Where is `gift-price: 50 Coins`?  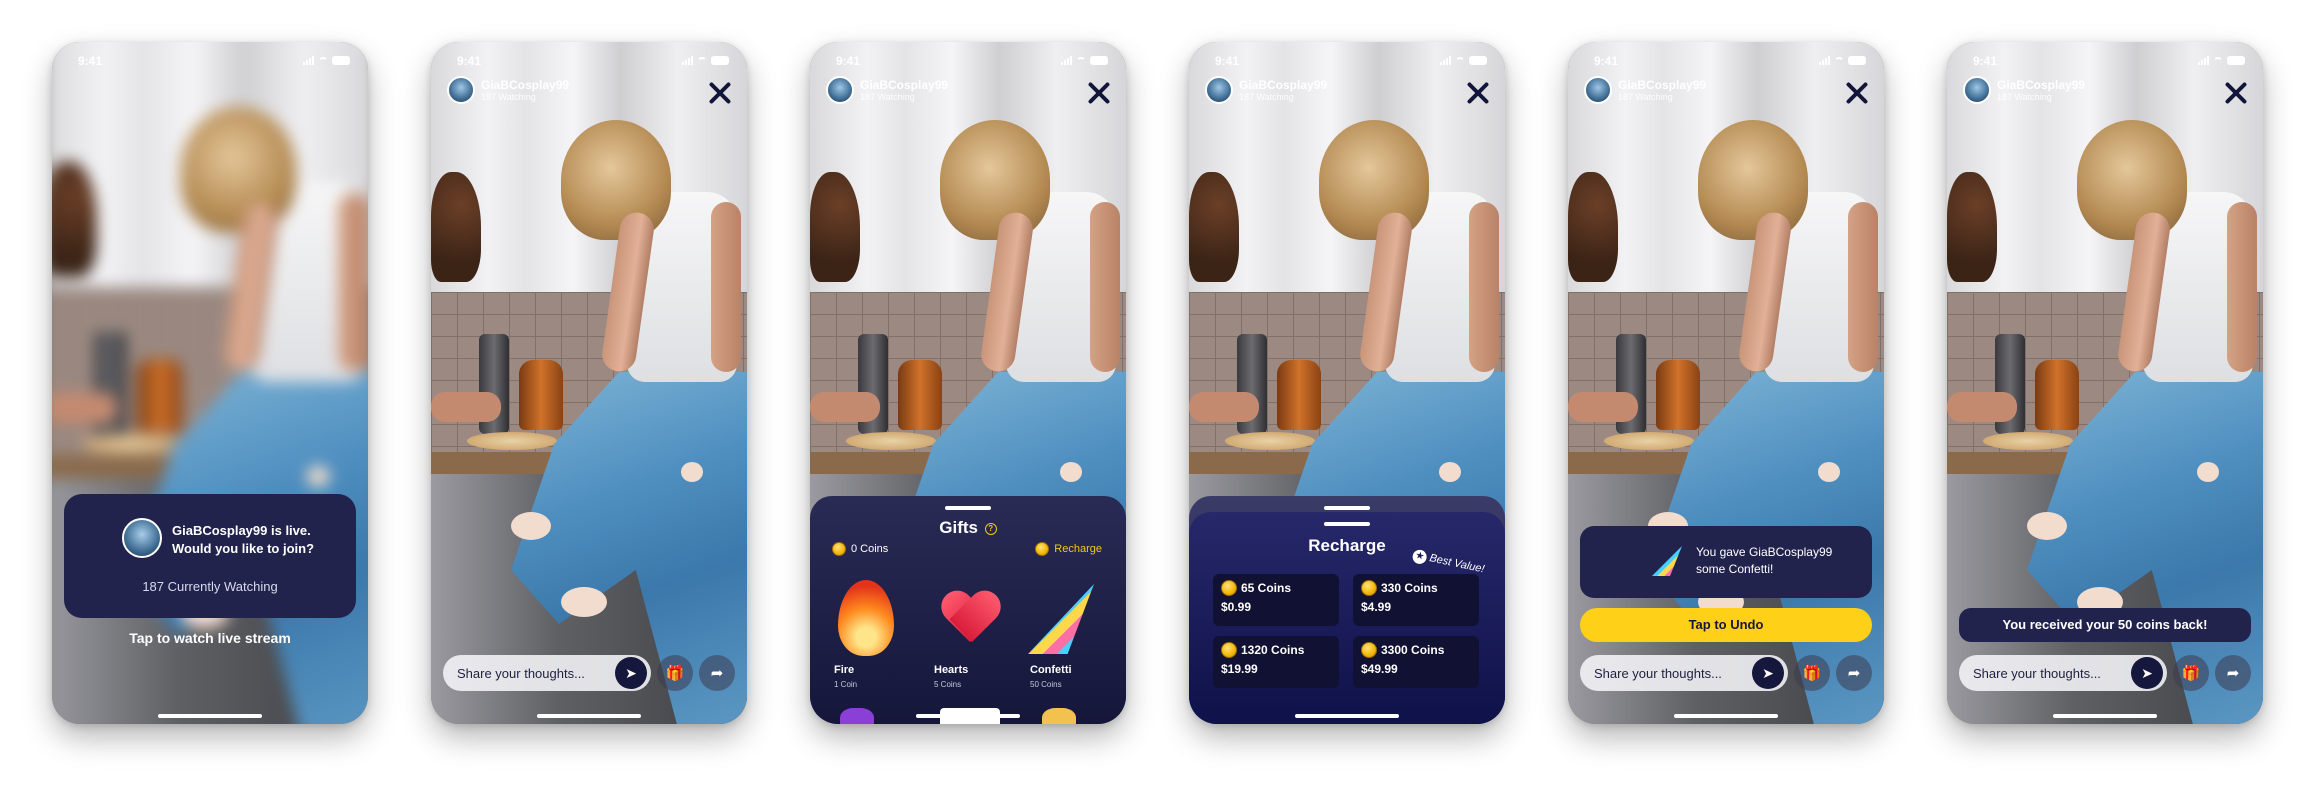
gift-price: 50 Coins is located at coordinates (1046, 684).